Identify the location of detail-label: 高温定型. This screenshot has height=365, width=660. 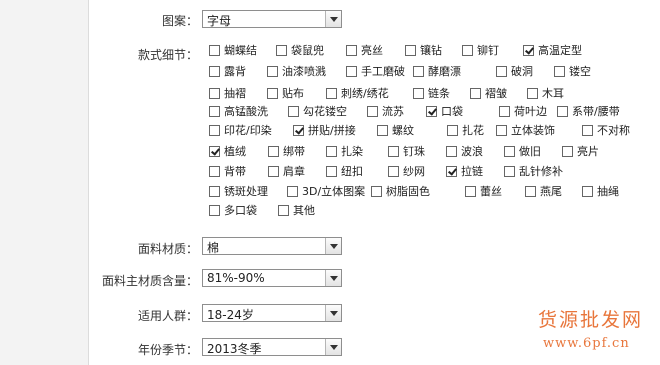
(560, 50).